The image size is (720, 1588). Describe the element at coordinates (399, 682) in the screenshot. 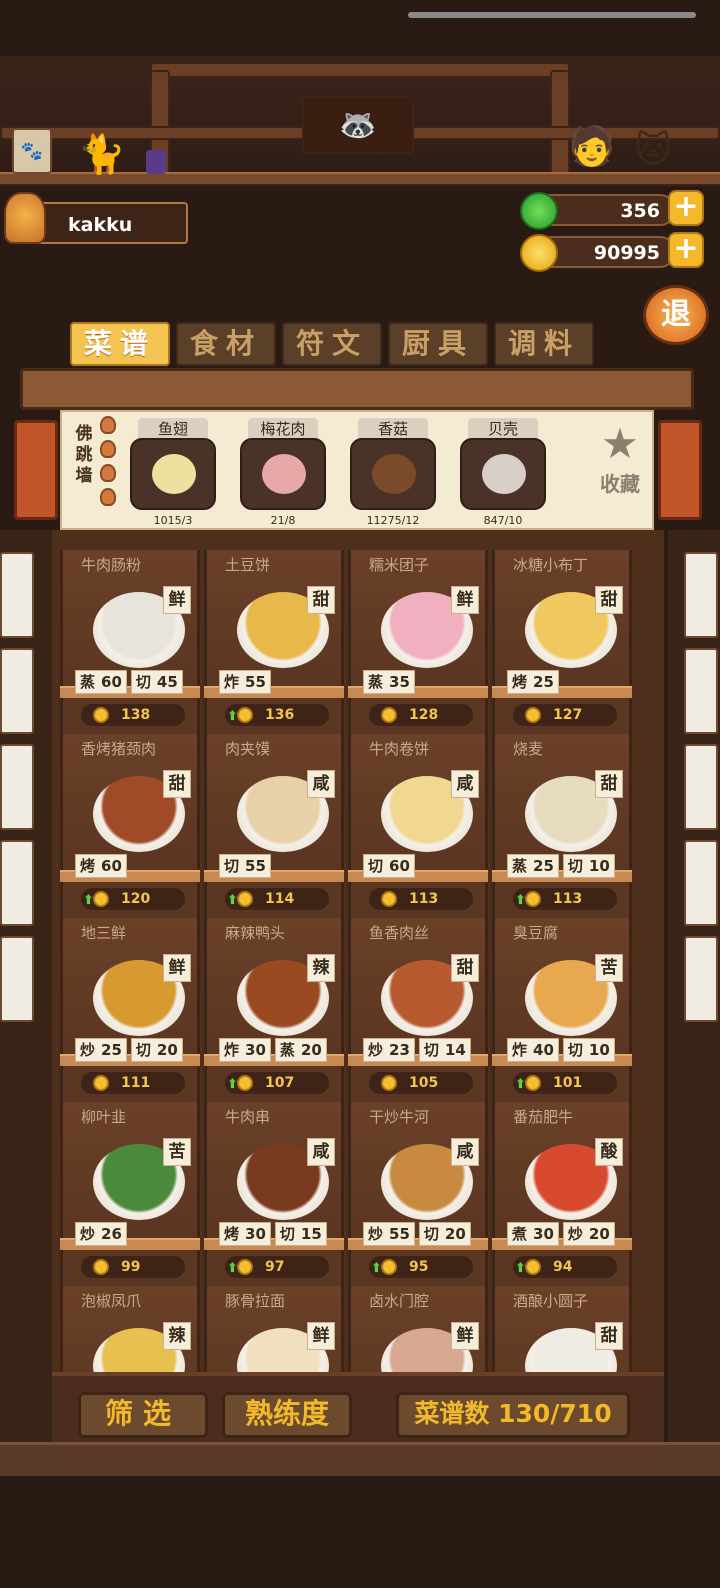

I see `skill-level: 35` at that location.